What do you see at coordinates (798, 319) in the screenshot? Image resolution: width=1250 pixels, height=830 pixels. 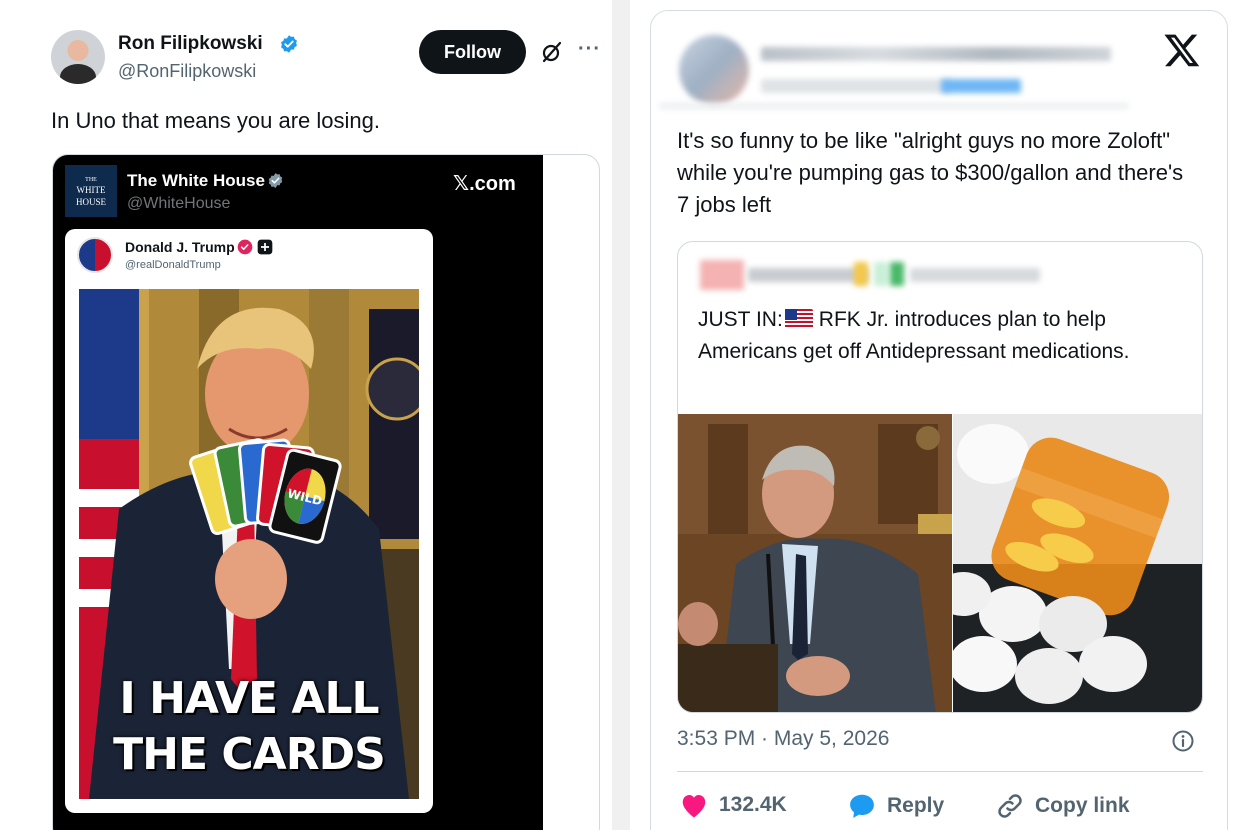 I see `us-flag-icon` at bounding box center [798, 319].